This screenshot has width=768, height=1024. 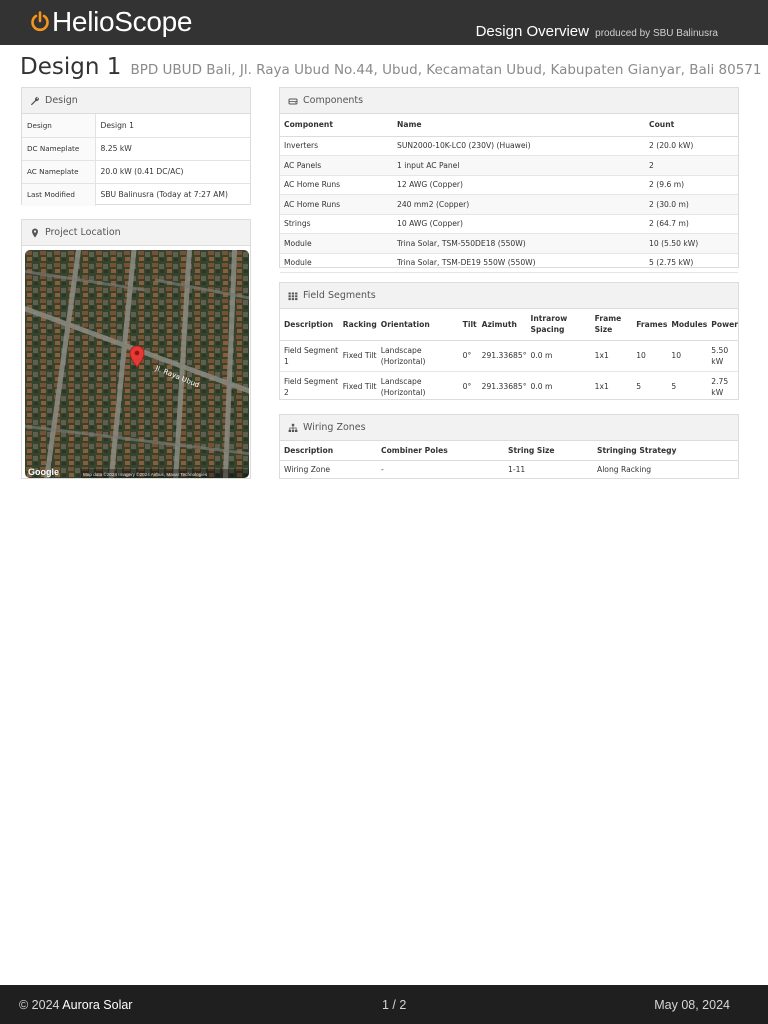 I want to click on column-header: Description, so click(x=328, y=451).